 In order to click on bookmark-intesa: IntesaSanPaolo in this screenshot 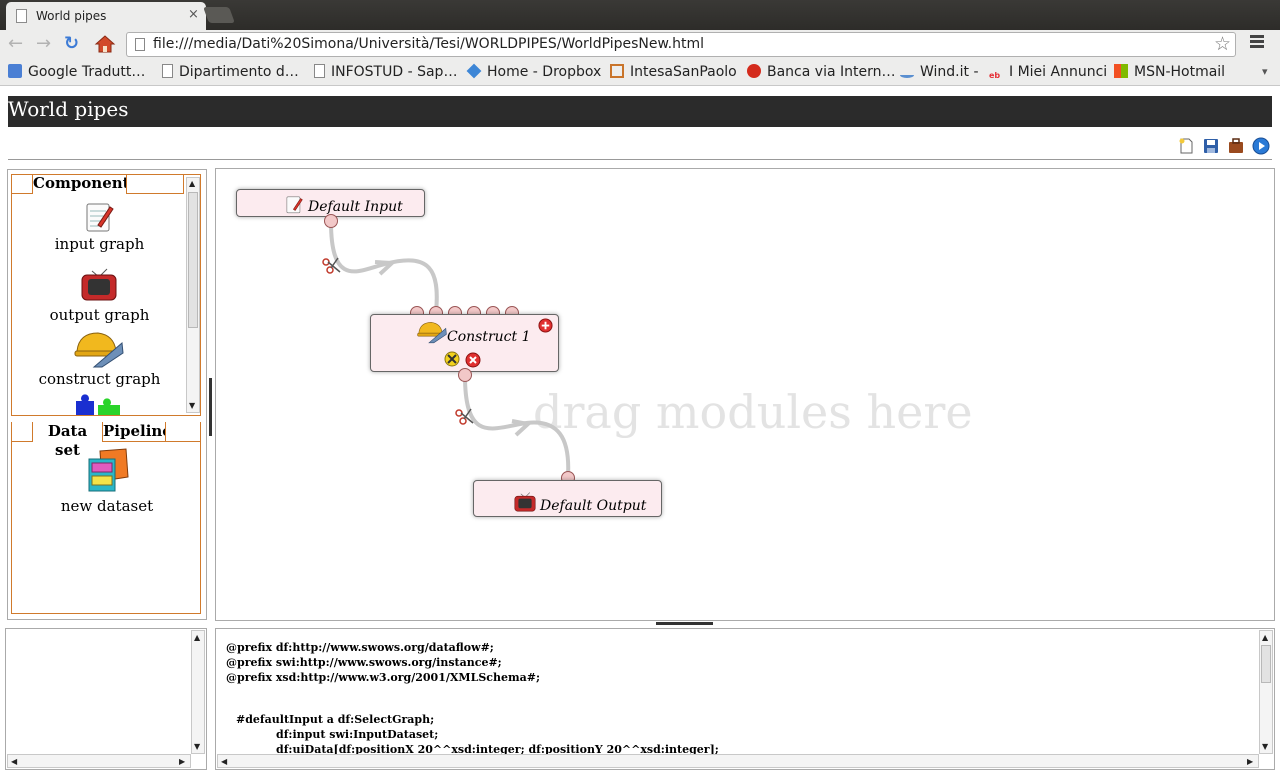, I will do `click(673, 72)`.